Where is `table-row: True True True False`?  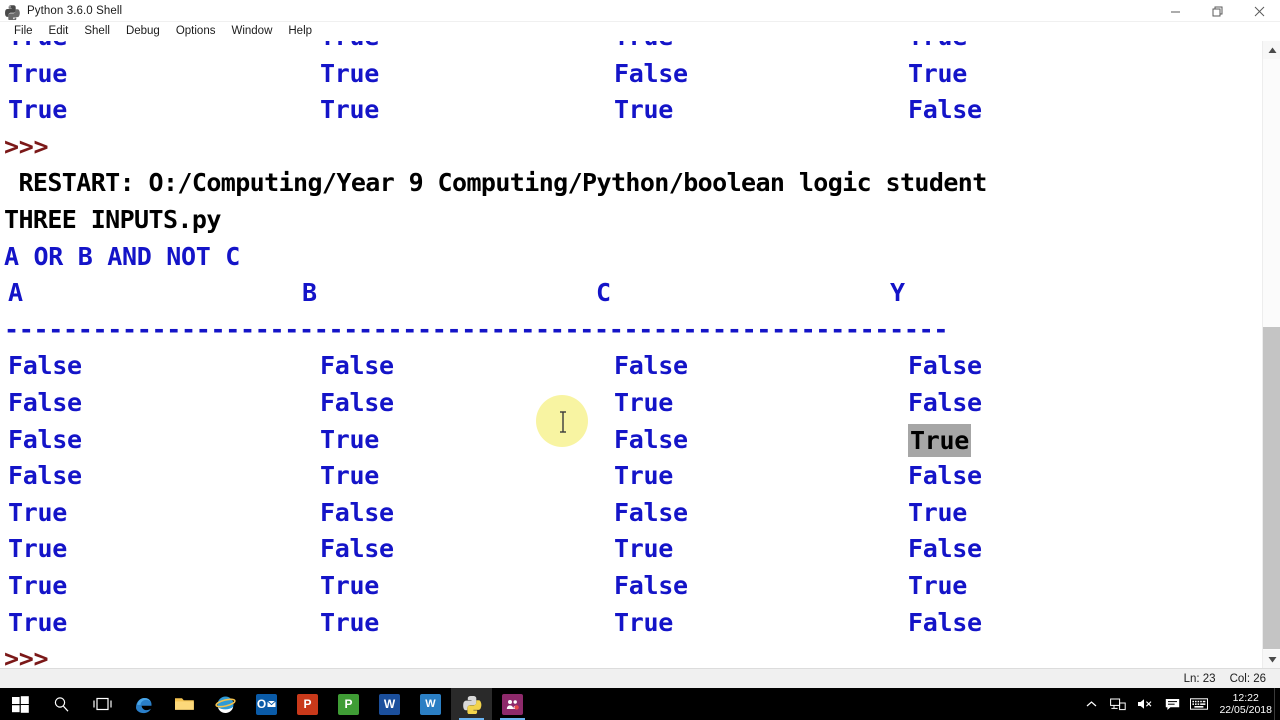 table-row: True True True False is located at coordinates (633, 623).